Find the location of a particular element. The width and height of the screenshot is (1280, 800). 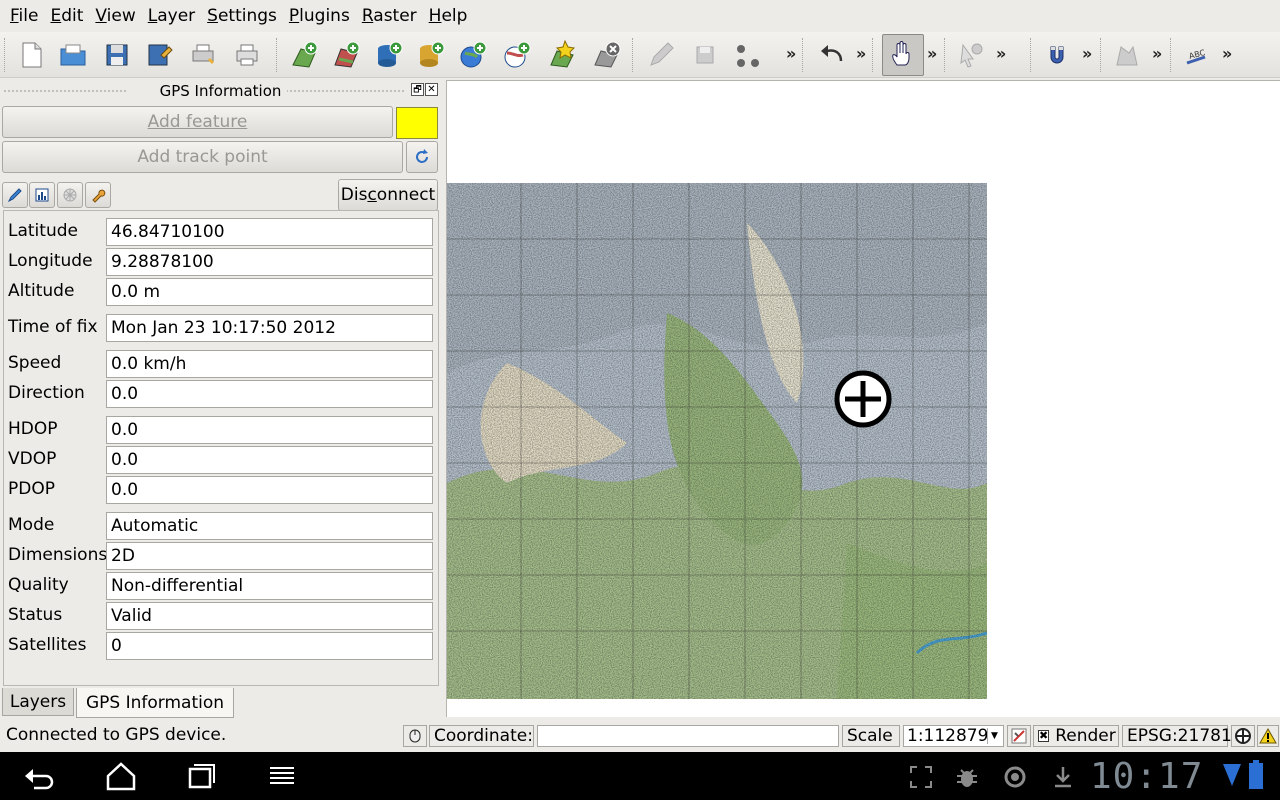

speed-field: 0.0 km/h is located at coordinates (269, 364).